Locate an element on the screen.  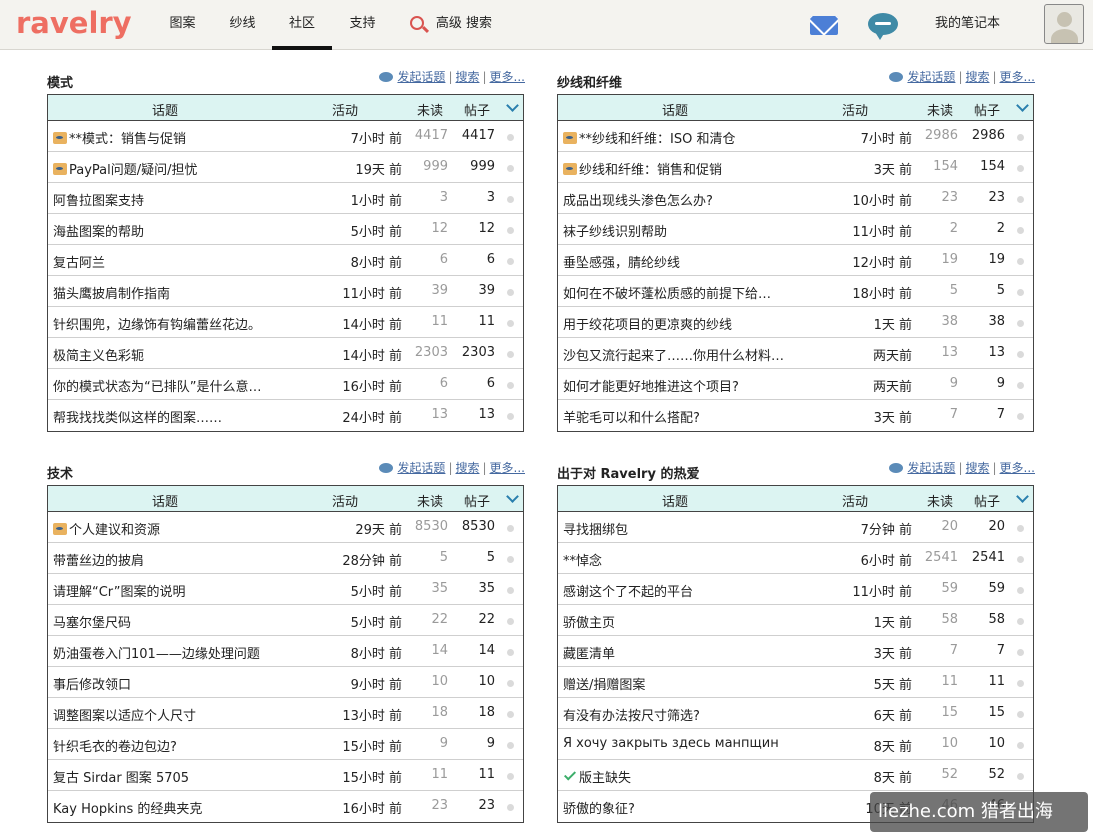
topic-title: 个人建议和资源 is located at coordinates (114, 530).